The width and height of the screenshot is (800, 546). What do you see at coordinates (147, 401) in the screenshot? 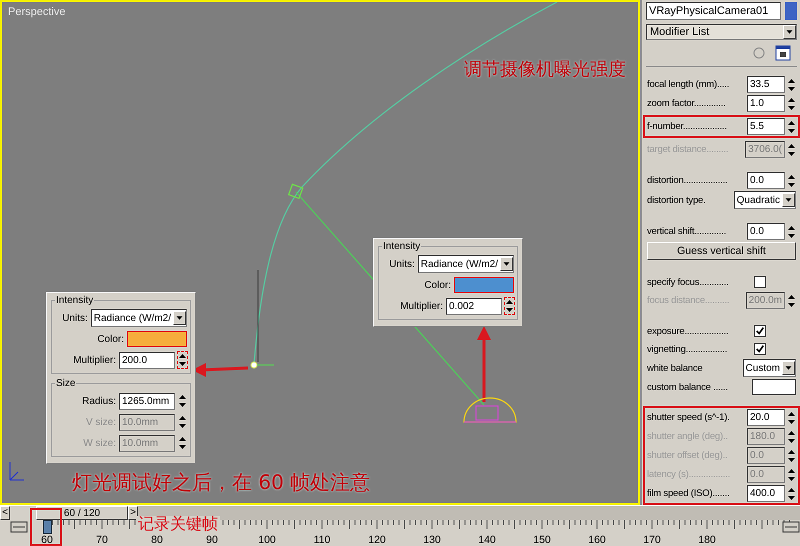
I see `value-field: 1265.0mm` at bounding box center [147, 401].